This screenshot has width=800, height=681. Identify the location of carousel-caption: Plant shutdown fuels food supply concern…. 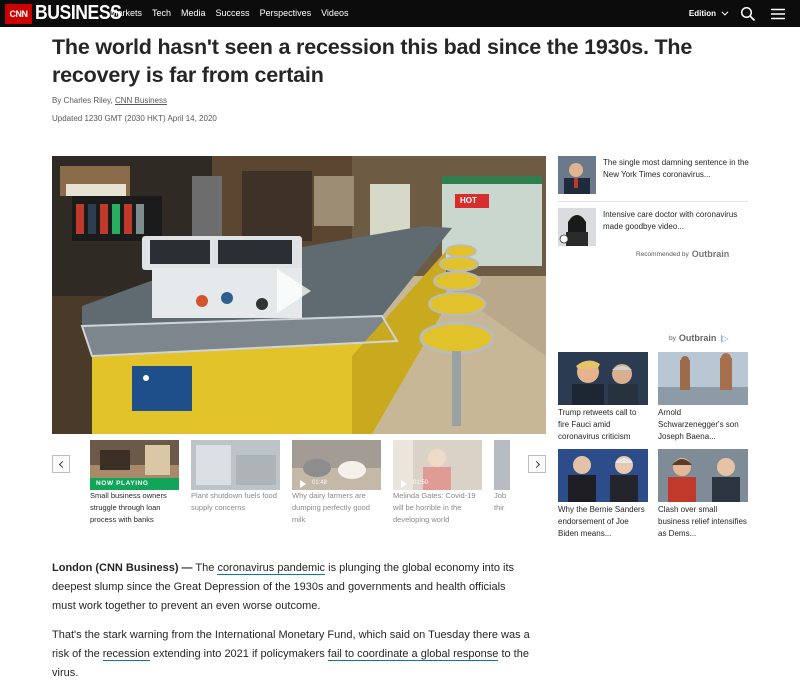
(234, 501).